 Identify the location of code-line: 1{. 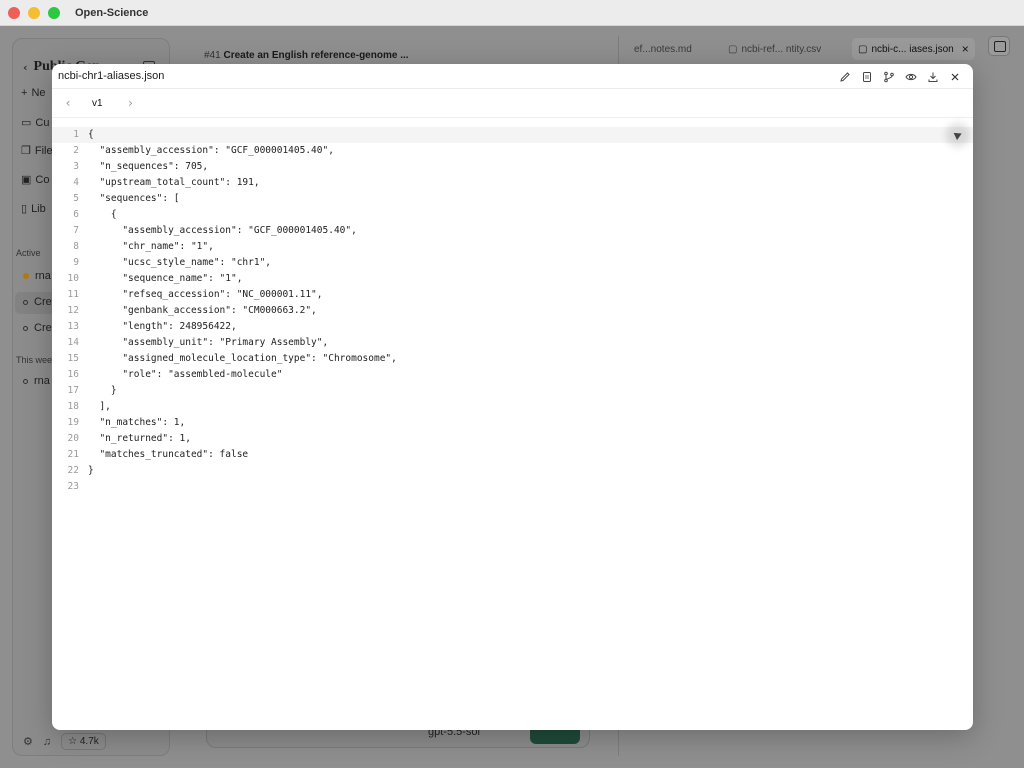
(512, 135).